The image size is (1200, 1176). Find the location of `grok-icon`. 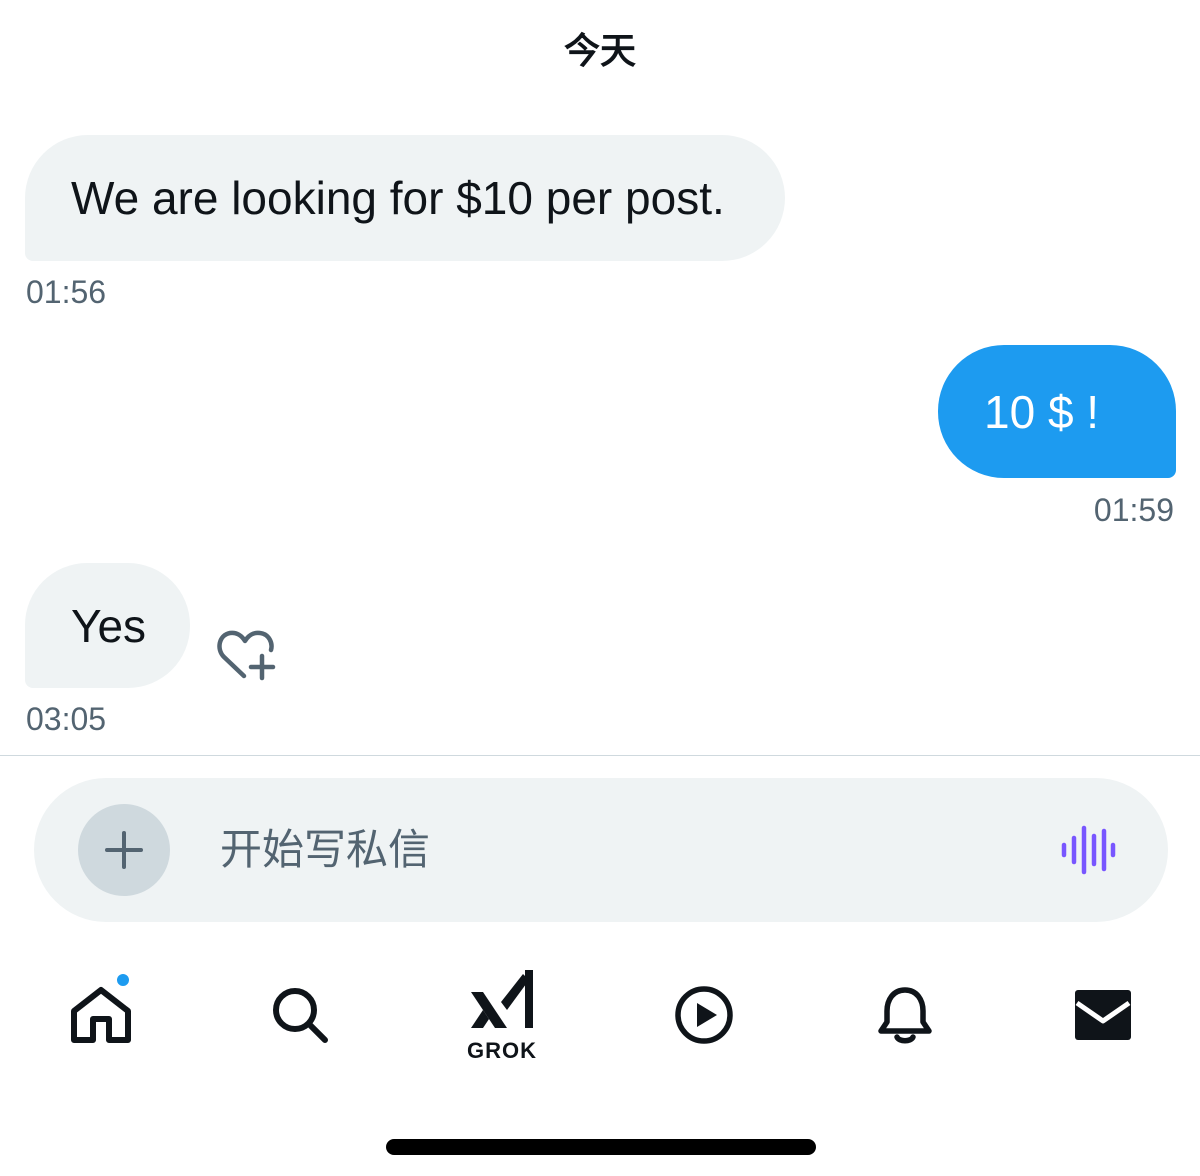

grok-icon is located at coordinates (502, 999).